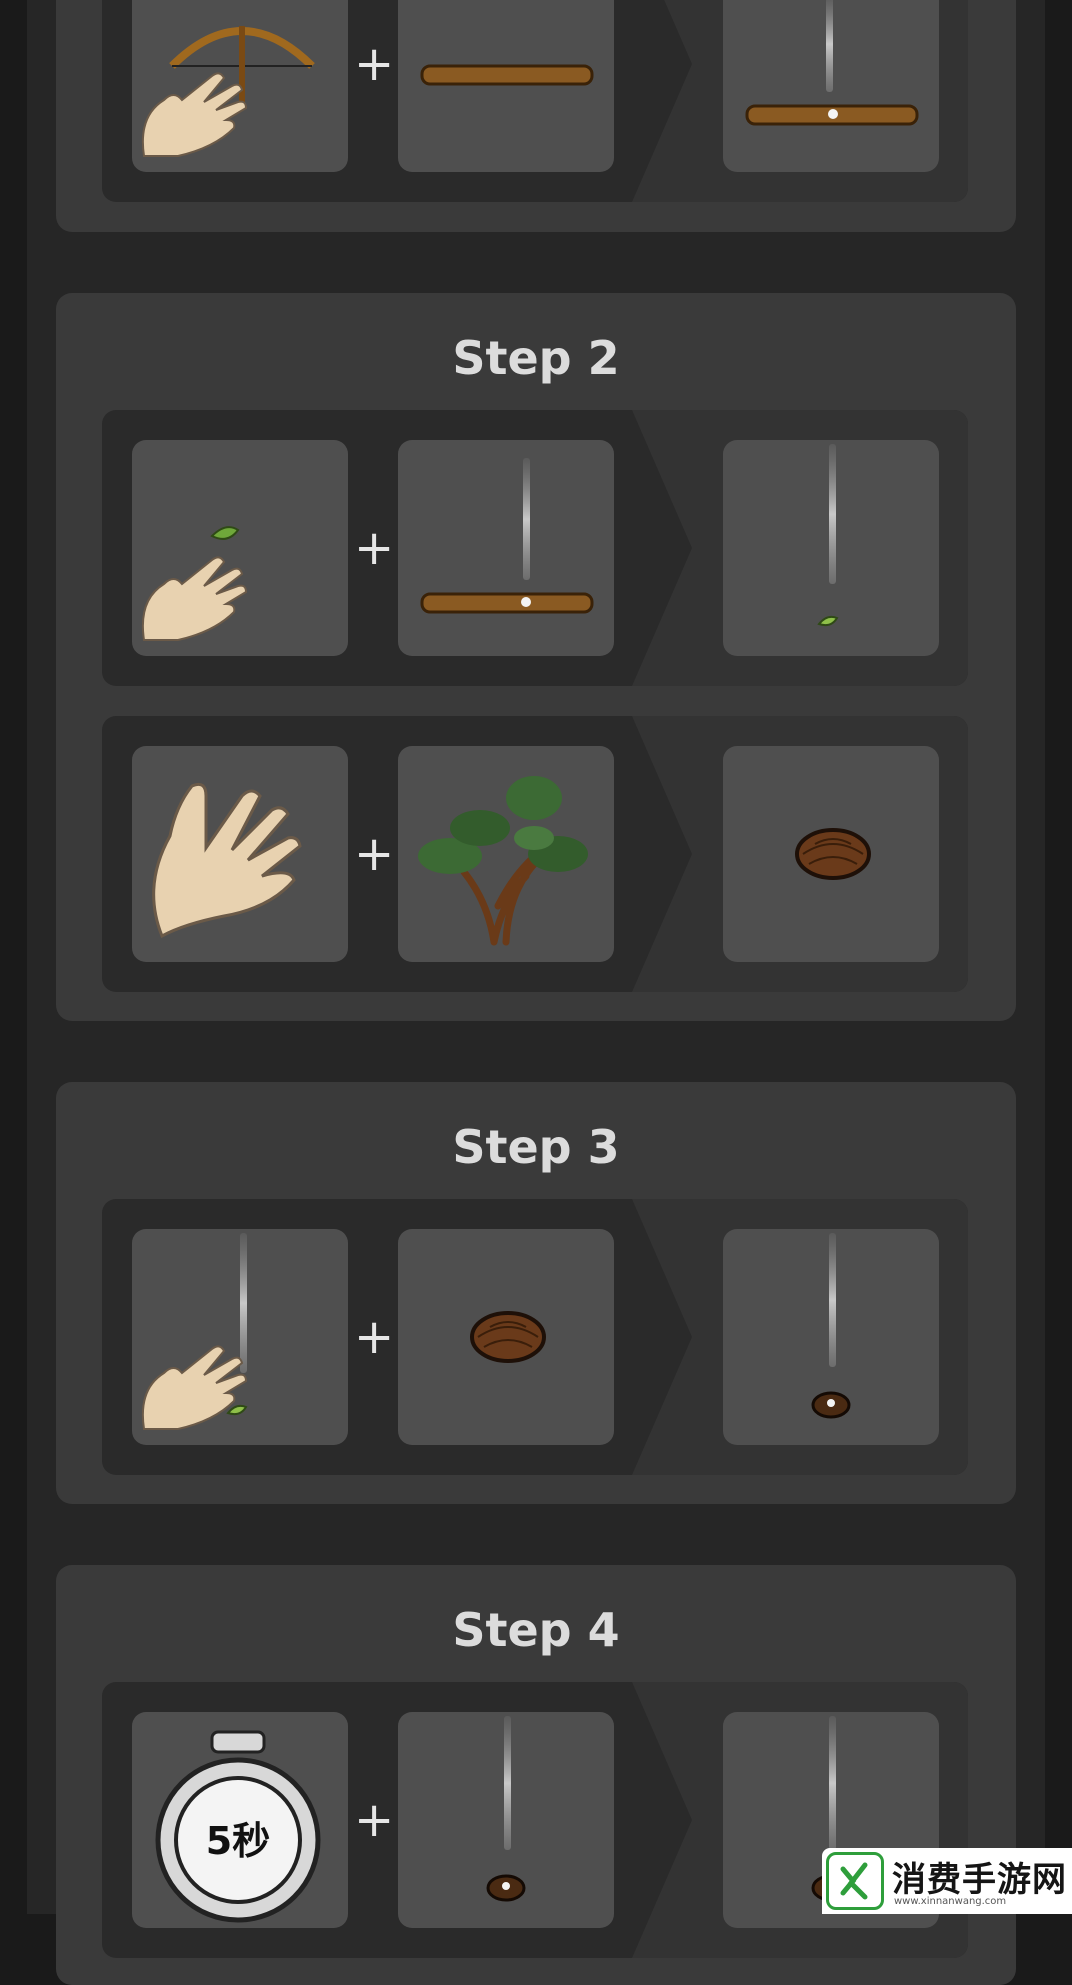 The width and height of the screenshot is (1072, 1985). I want to click on log-icon, so click(507, 75).